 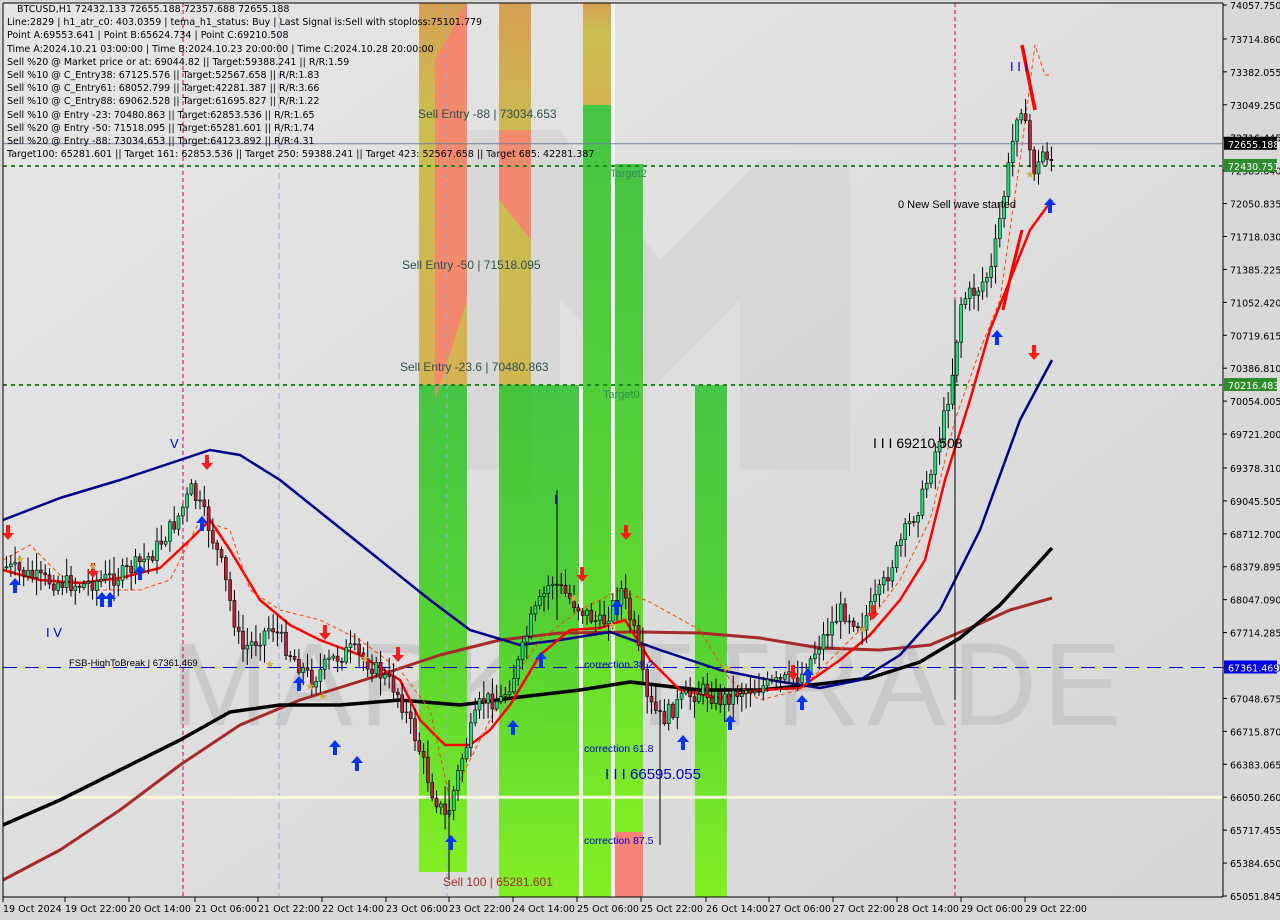 What do you see at coordinates (1255, 601) in the screenshot?
I see `y-tick-label: 68047.090` at bounding box center [1255, 601].